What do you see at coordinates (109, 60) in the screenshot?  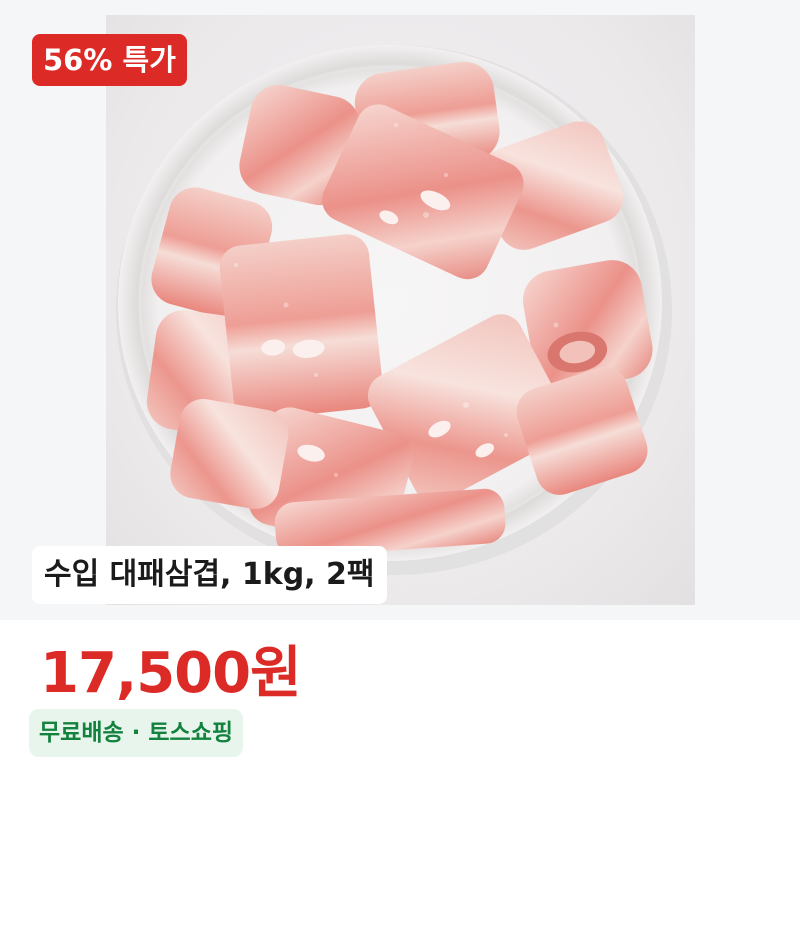 I see `discount-badge: 56% 특가` at bounding box center [109, 60].